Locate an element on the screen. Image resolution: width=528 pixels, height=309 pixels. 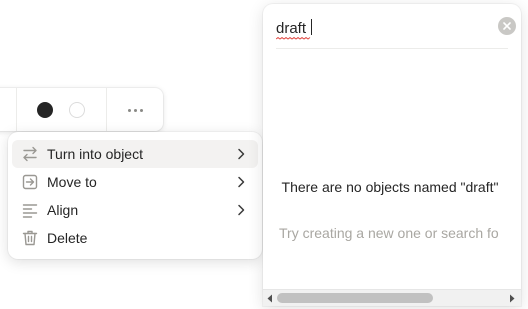
search-bar is located at coordinates (396, 30).